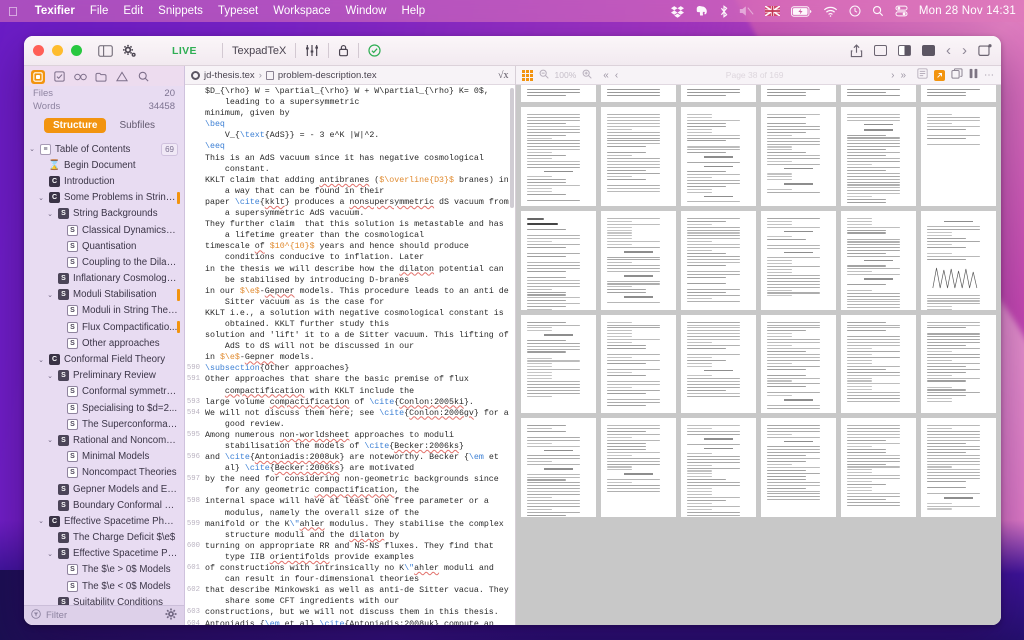 The image size is (1024, 640). Describe the element at coordinates (104, 359) in the screenshot. I see `tree-item: ⌄ C Conformal Field Theory` at that location.